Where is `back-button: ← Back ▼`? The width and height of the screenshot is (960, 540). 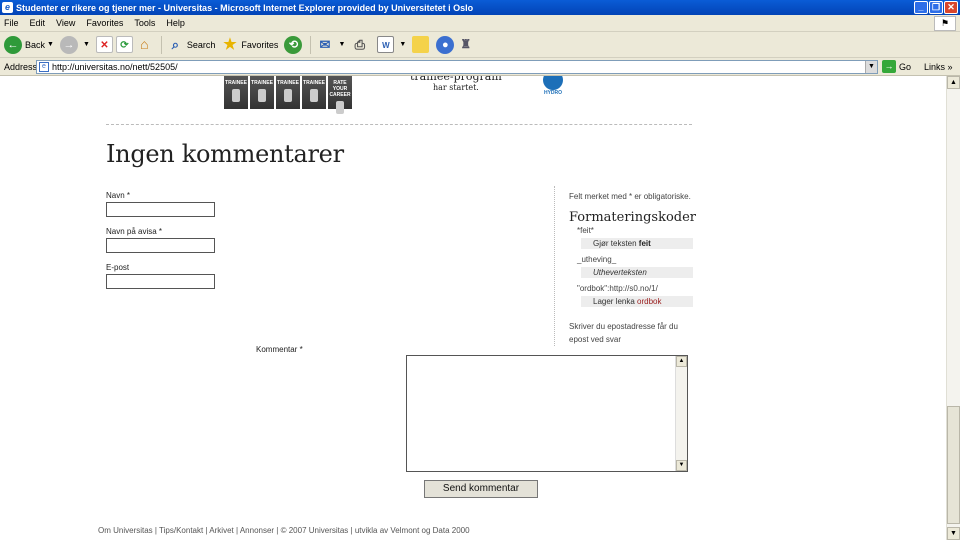 back-button: ← Back ▼ is located at coordinates (29, 44).